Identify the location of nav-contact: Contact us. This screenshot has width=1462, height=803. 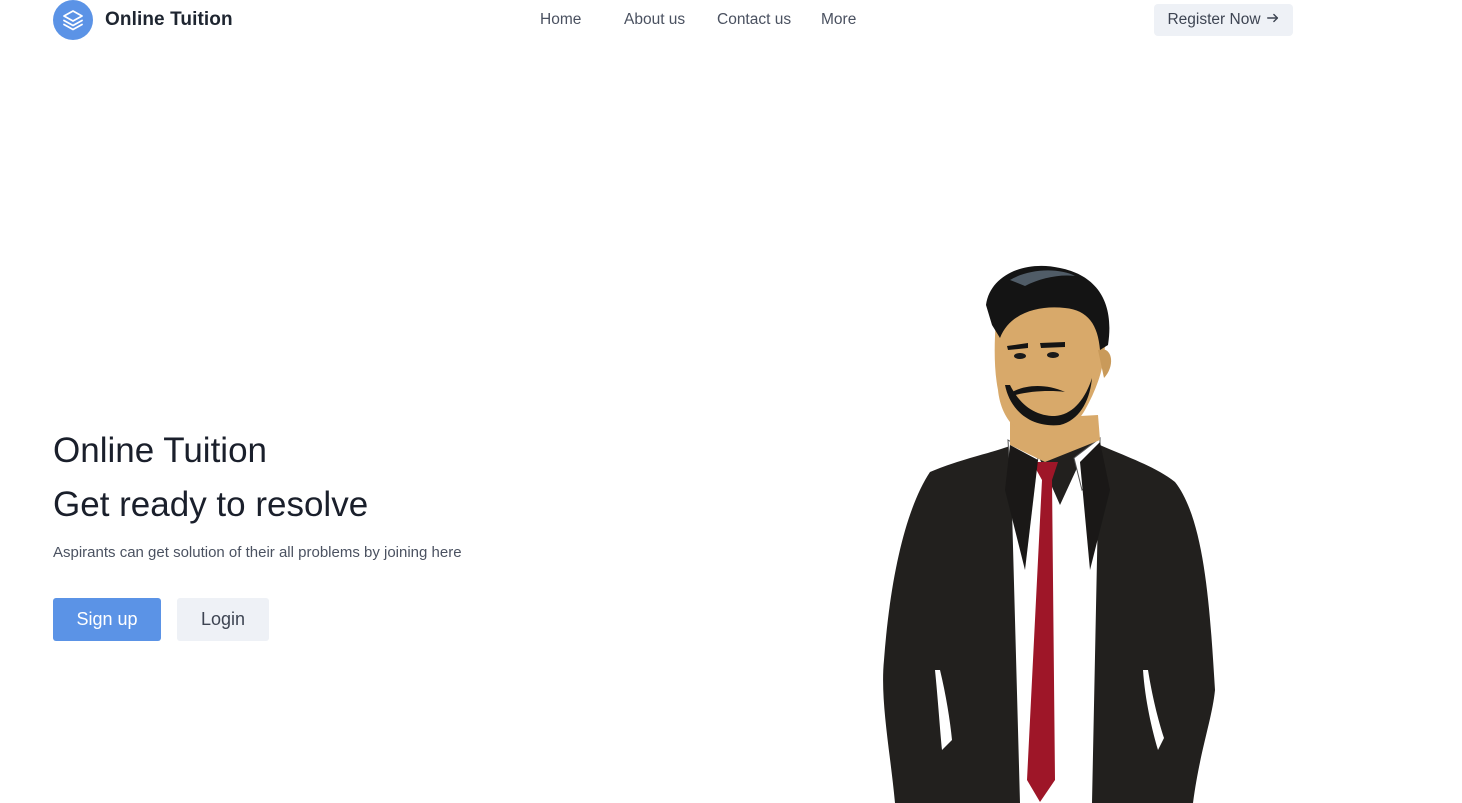
(754, 20).